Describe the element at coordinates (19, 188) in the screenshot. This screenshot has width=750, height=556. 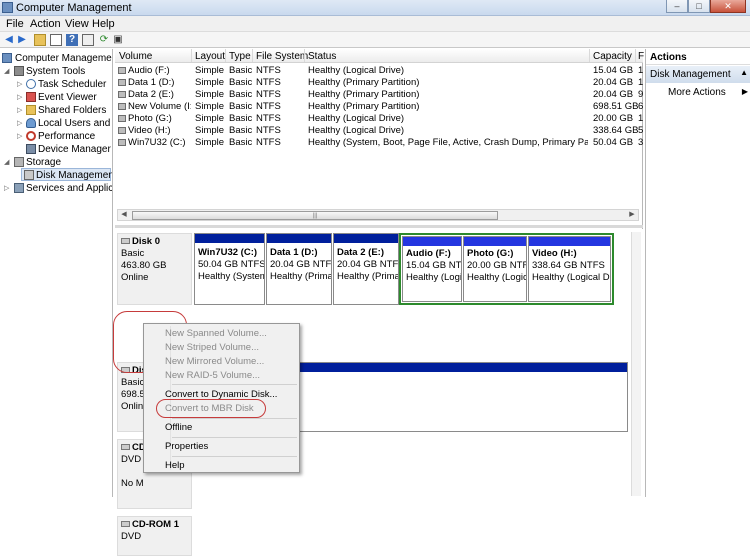
I see `services-icon` at that location.